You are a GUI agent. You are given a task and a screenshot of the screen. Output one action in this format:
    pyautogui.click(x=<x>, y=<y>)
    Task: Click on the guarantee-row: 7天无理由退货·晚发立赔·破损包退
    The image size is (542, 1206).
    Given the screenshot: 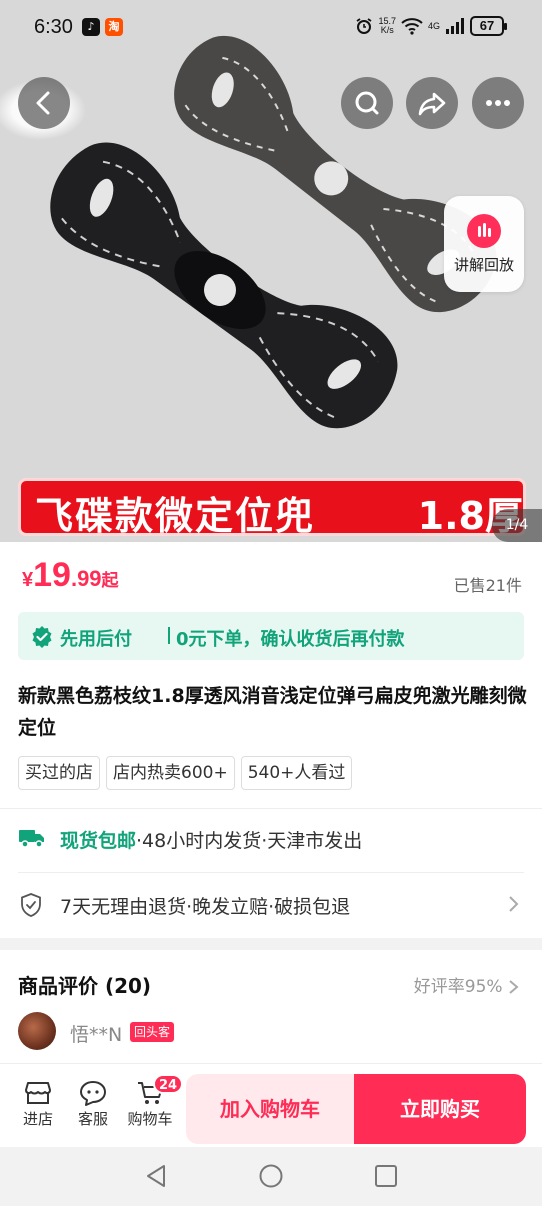 What is the action you would take?
    pyautogui.click(x=271, y=906)
    